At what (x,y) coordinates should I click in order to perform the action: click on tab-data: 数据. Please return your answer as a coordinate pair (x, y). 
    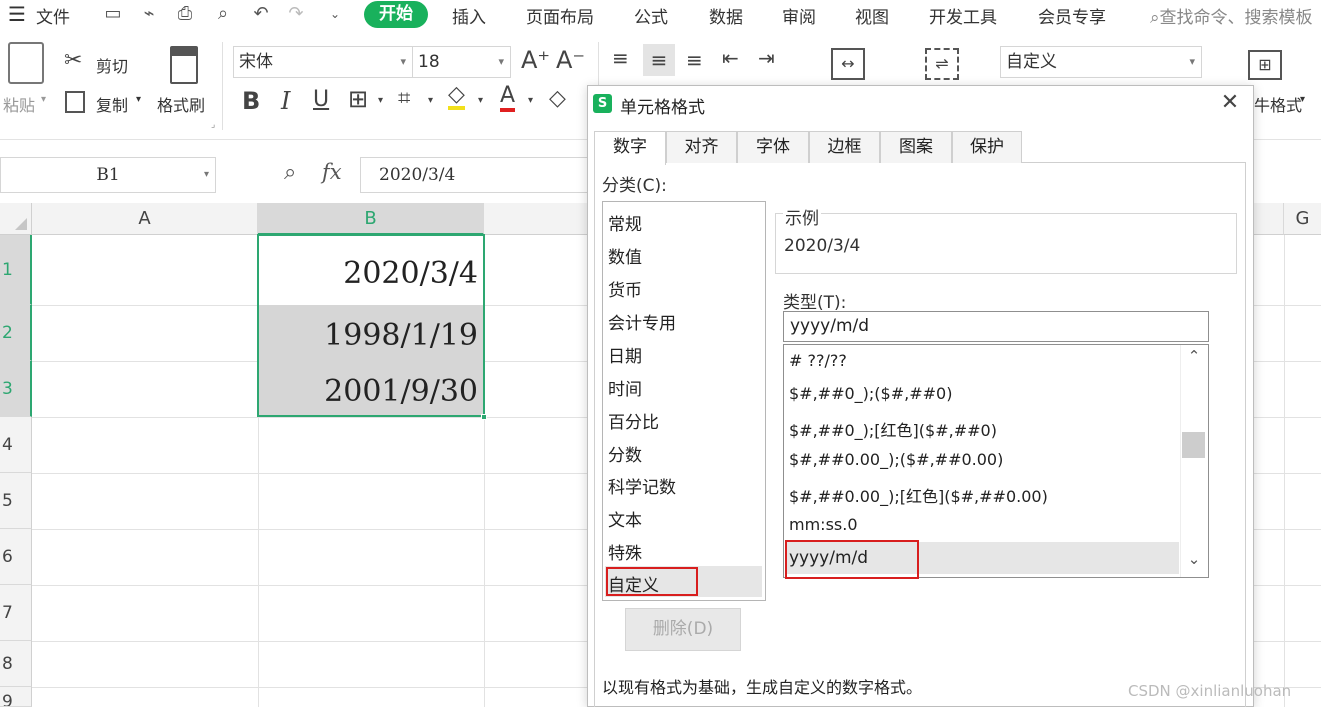
    Looking at the image, I should click on (726, 15).